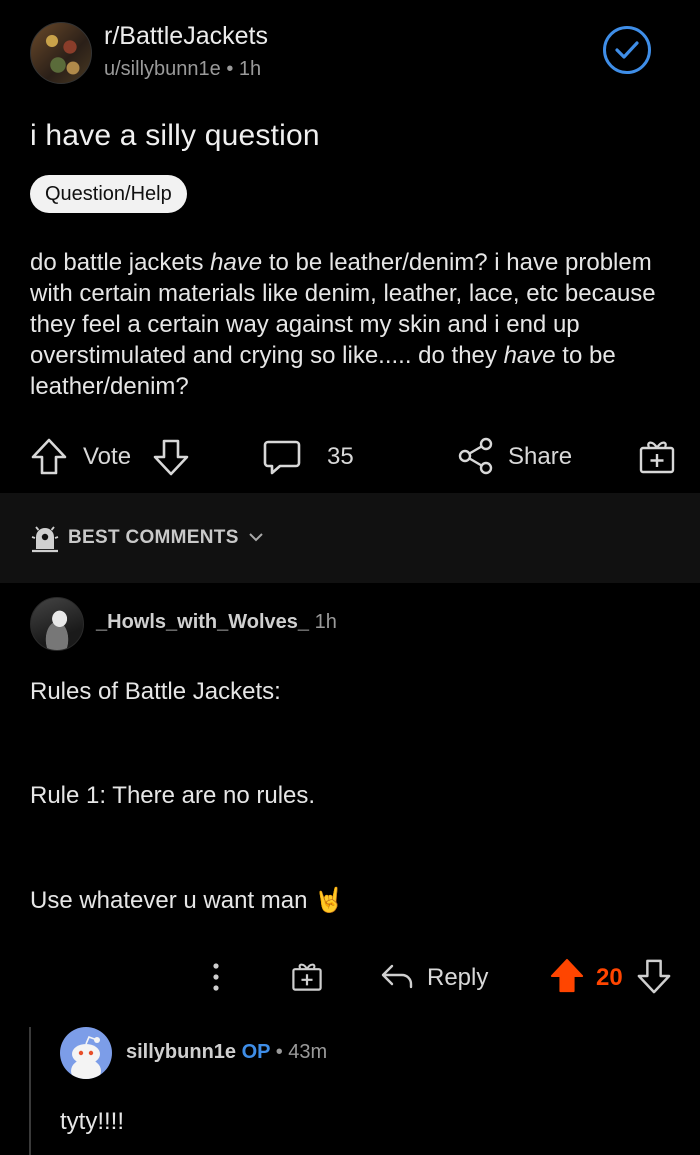  Describe the element at coordinates (153, 538) in the screenshot. I see `sort-label: BEST COMMENTS` at that location.